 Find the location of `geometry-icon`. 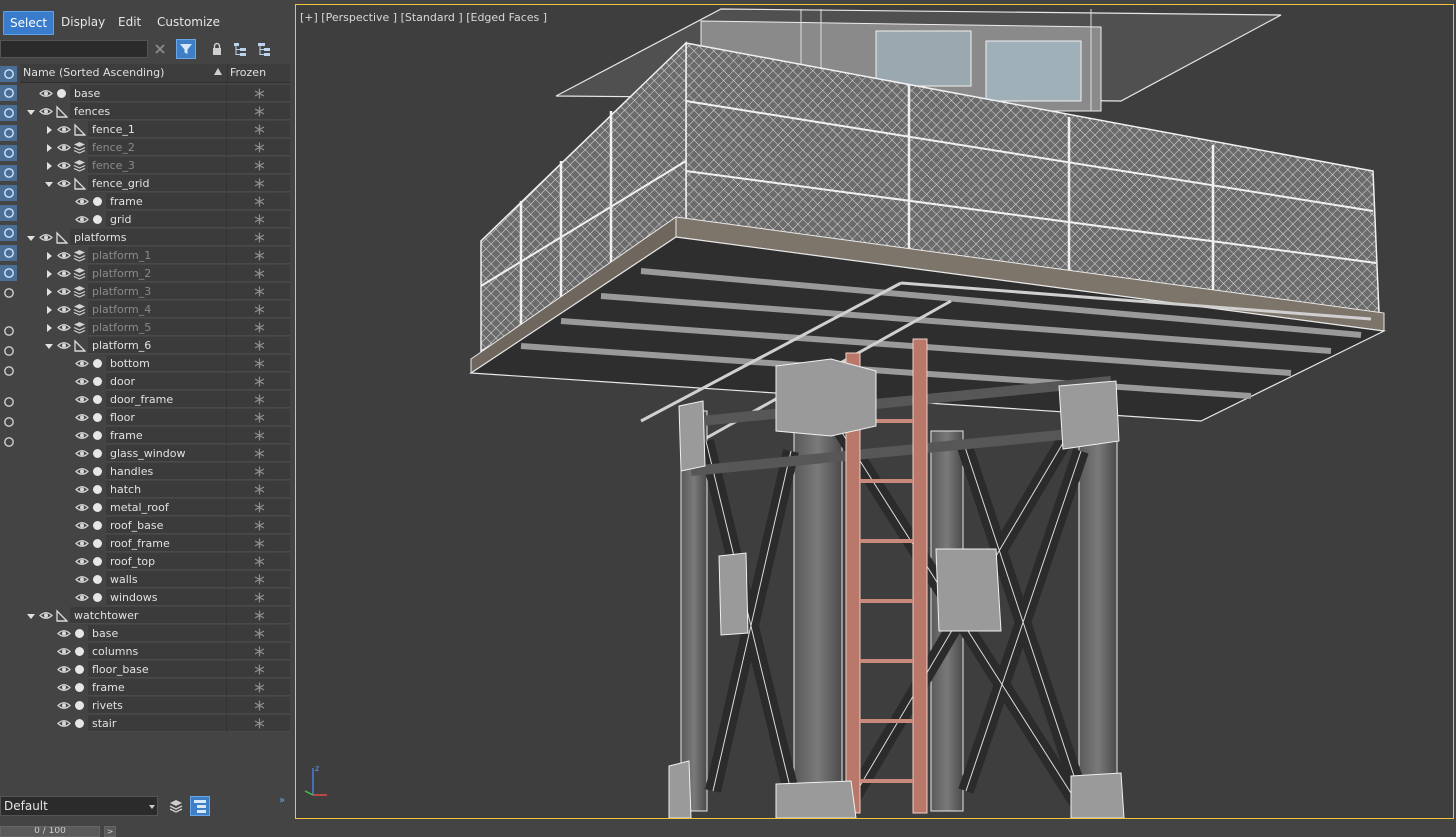

geometry-icon is located at coordinates (8, 93).